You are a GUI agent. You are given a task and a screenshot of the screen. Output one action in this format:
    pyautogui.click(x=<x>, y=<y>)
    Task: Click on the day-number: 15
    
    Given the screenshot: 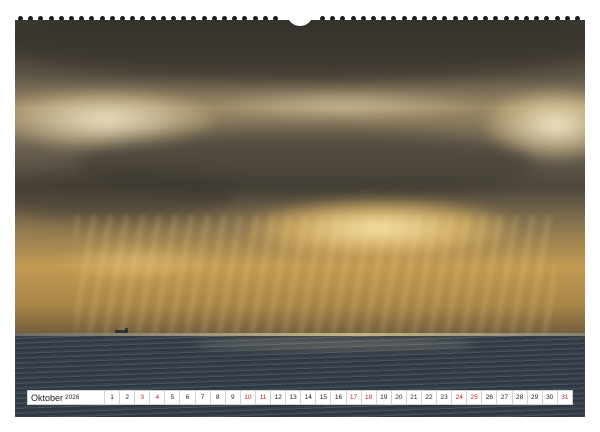 What is the action you would take?
    pyautogui.click(x=323, y=397)
    